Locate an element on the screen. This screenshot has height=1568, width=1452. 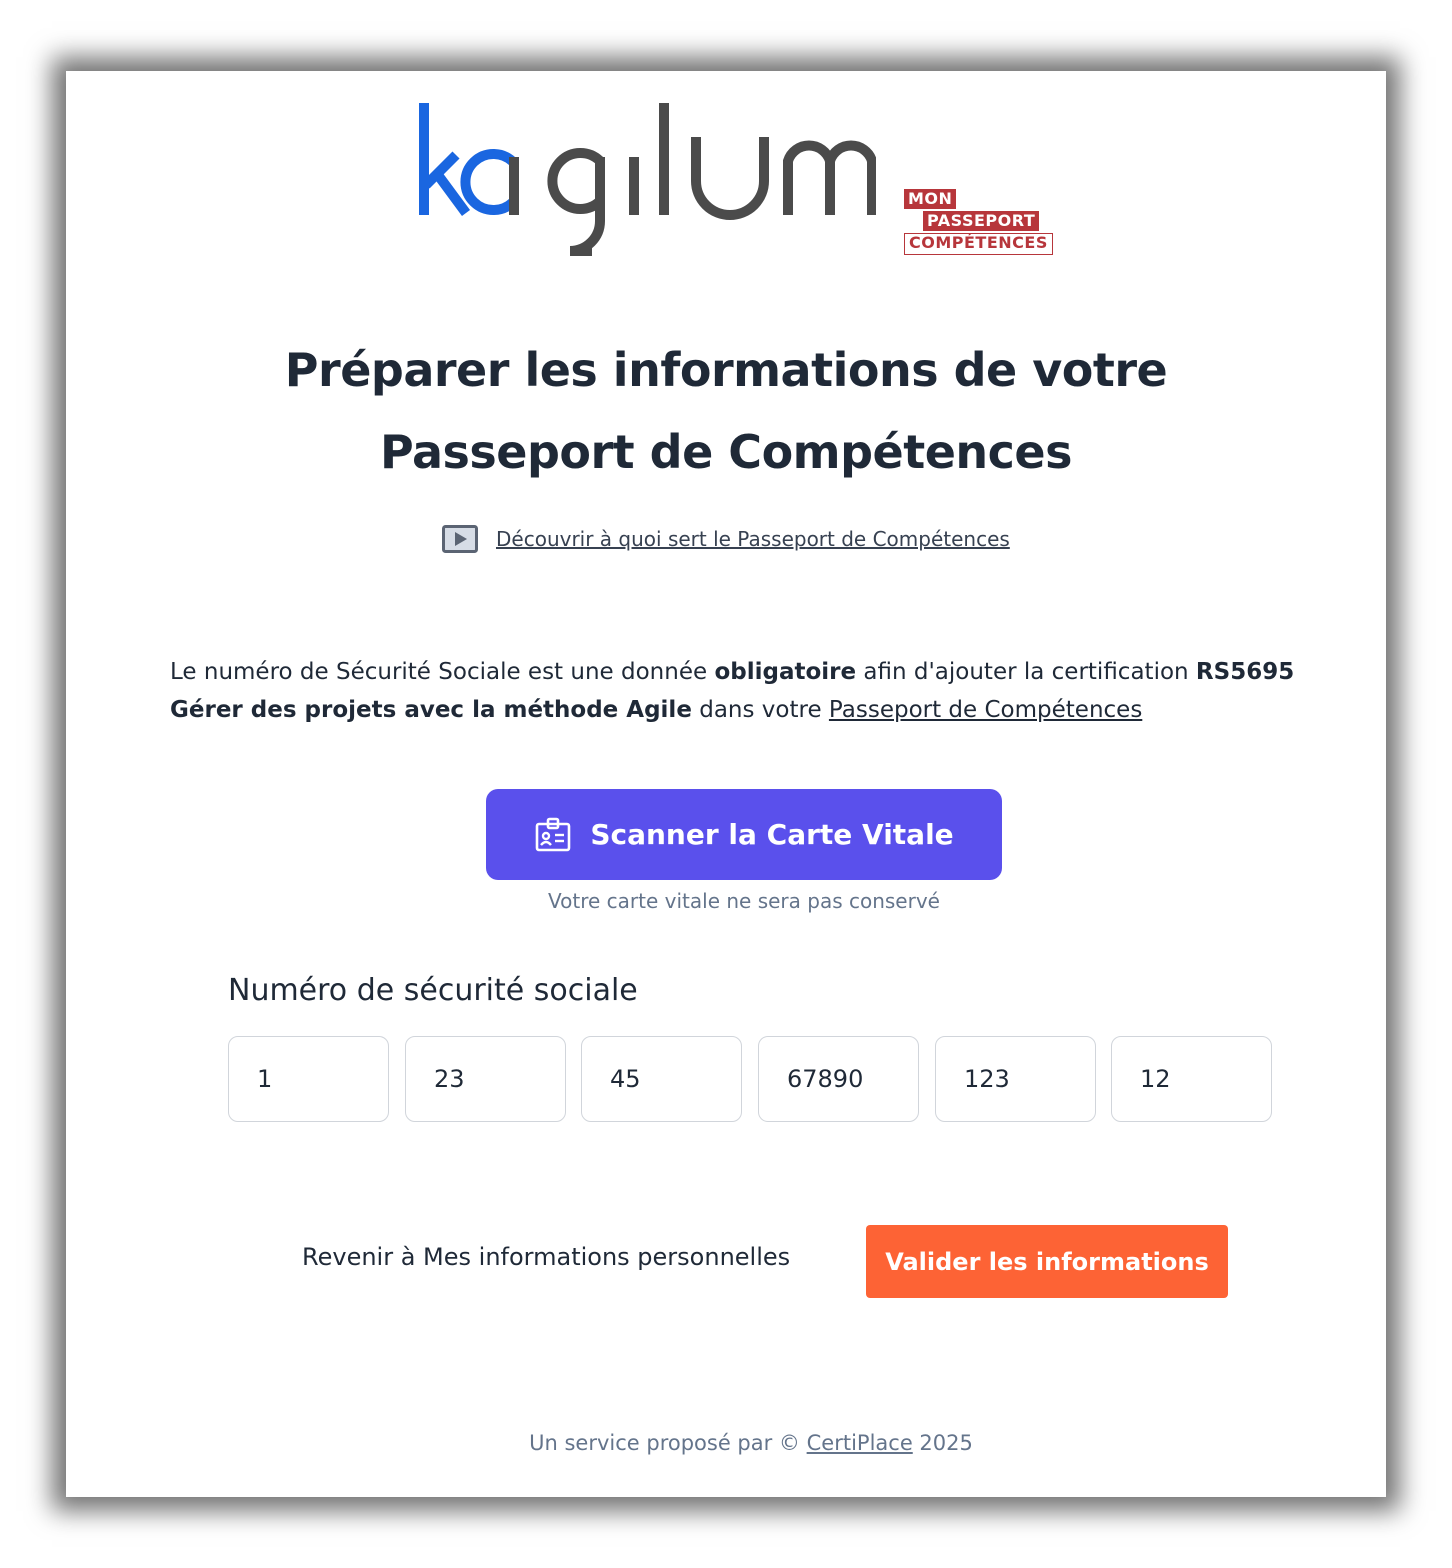
kagilum-logo is located at coordinates (647, 179).